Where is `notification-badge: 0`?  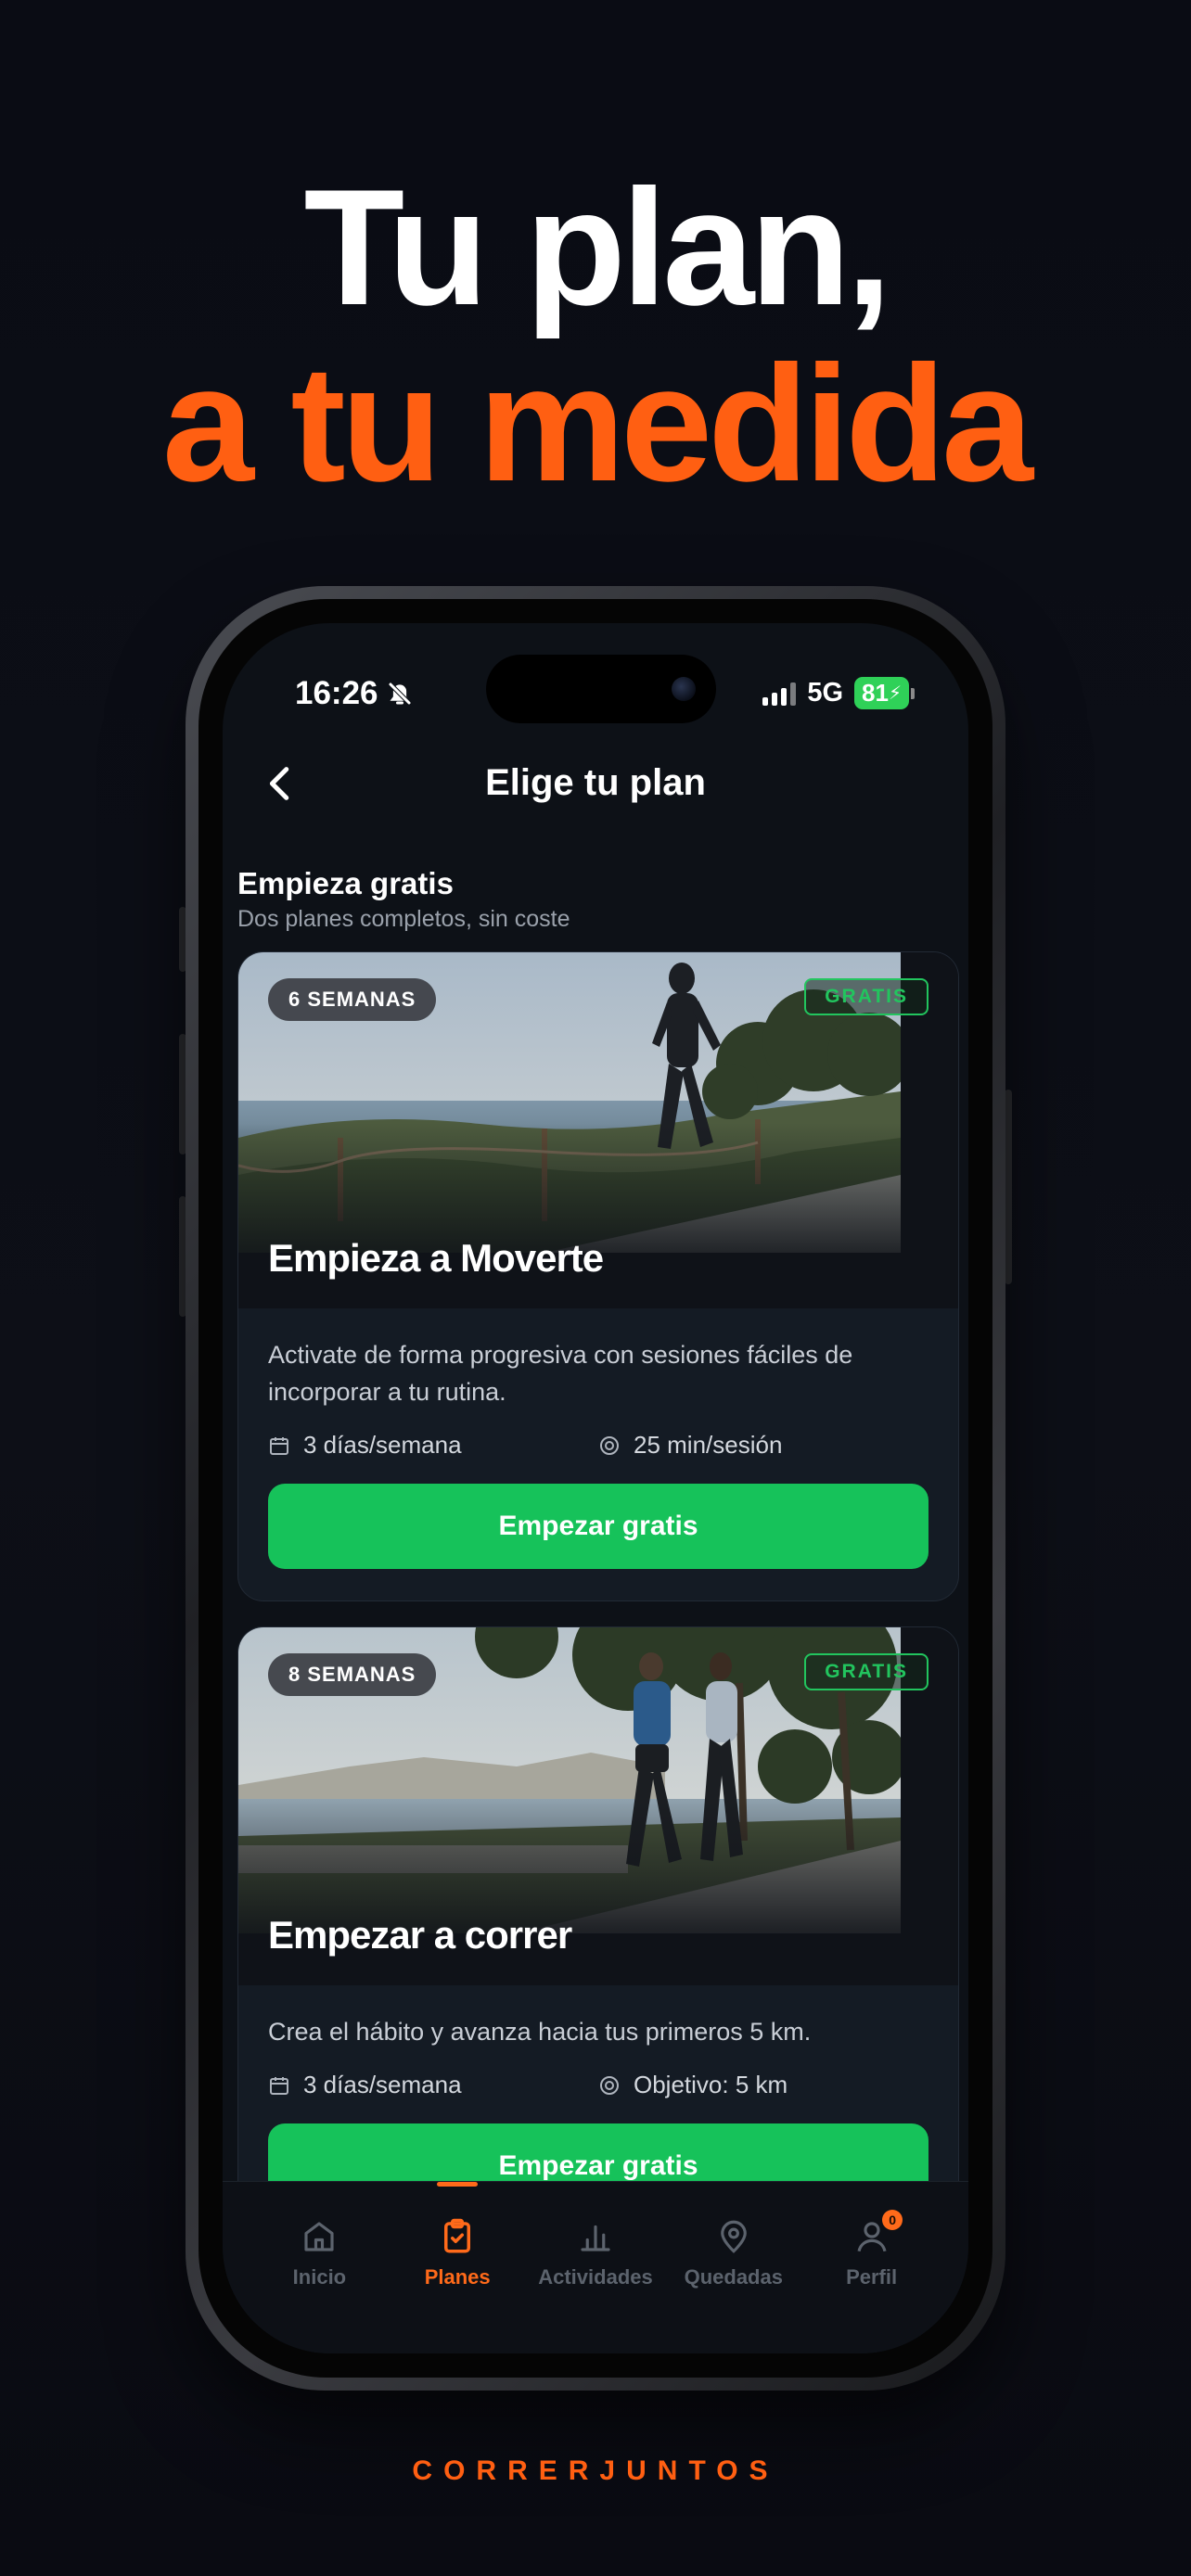 notification-badge: 0 is located at coordinates (892, 2220).